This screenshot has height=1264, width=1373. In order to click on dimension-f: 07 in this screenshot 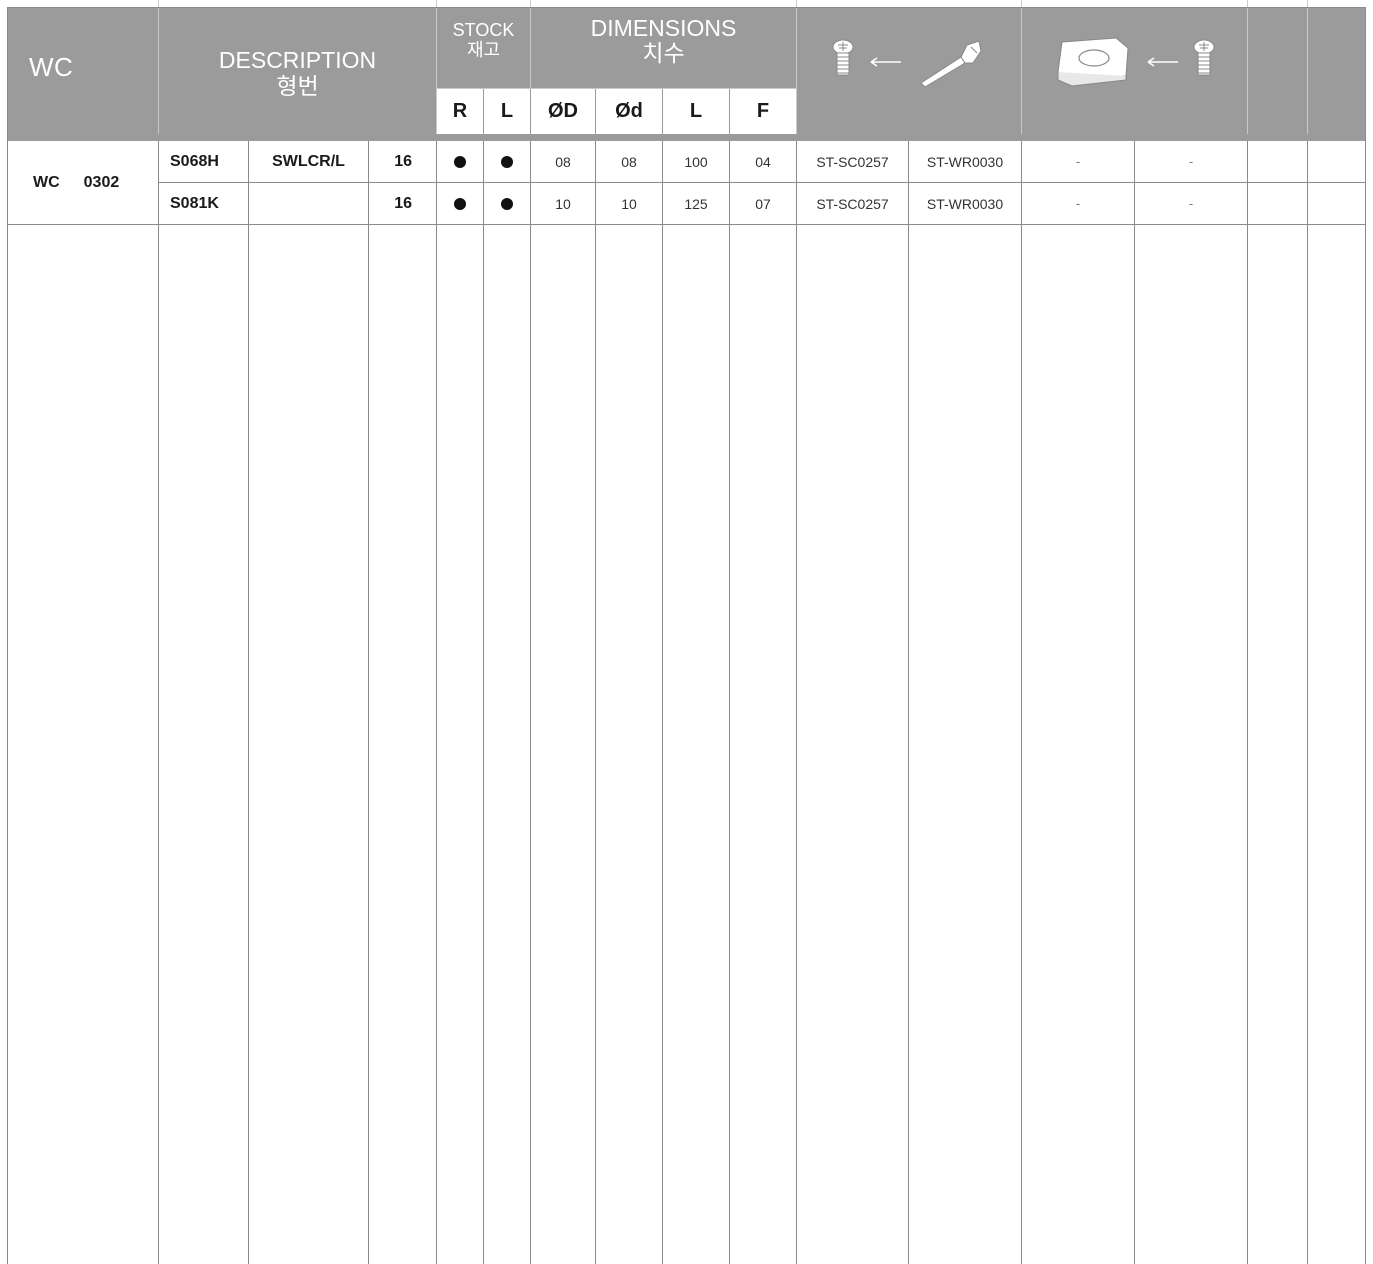, I will do `click(763, 203)`.